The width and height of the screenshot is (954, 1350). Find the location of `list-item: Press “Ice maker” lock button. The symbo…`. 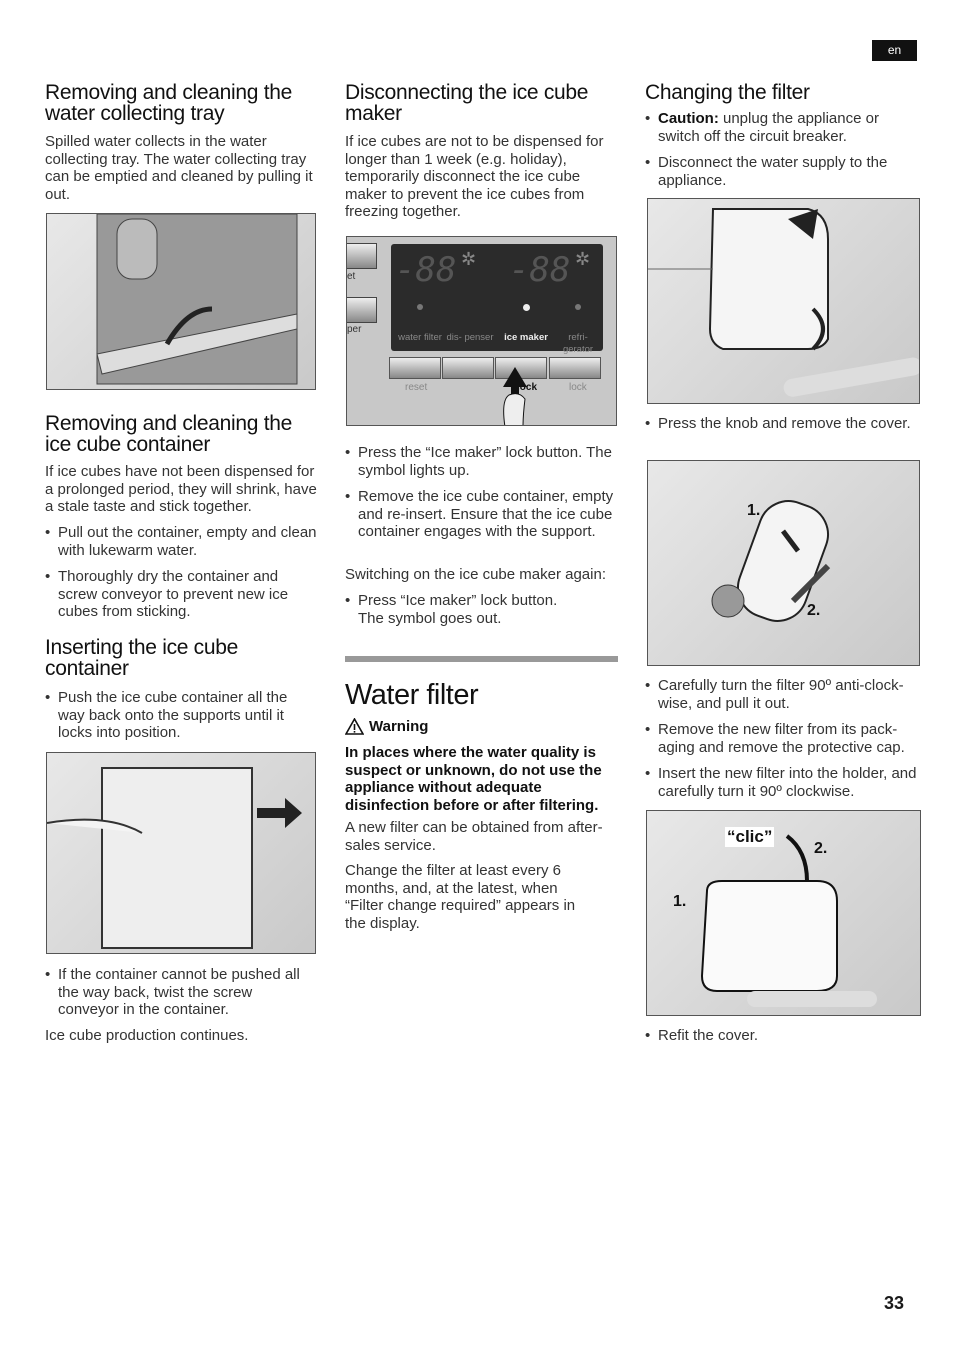

list-item: Press “Ice maker” lock button. The symbo… is located at coordinates (465, 609).